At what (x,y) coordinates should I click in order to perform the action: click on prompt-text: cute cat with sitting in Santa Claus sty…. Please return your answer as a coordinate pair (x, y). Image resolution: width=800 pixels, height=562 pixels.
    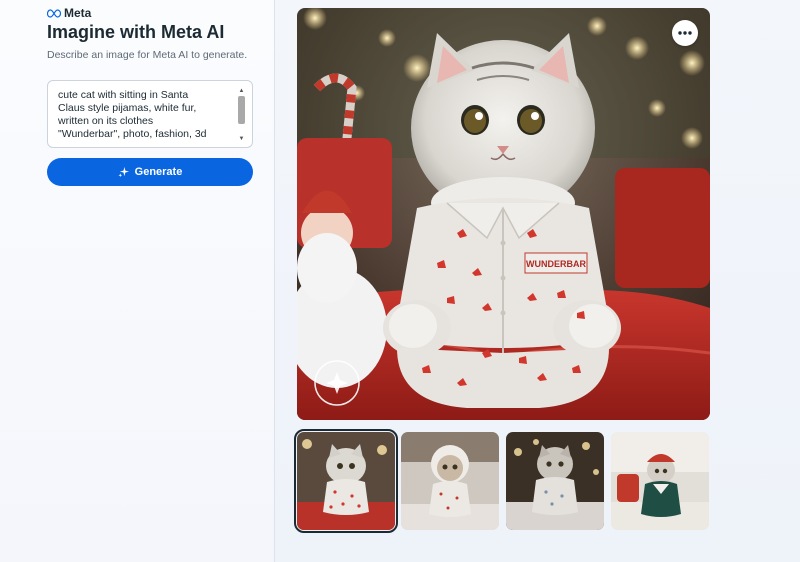
    Looking at the image, I should click on (147, 116).